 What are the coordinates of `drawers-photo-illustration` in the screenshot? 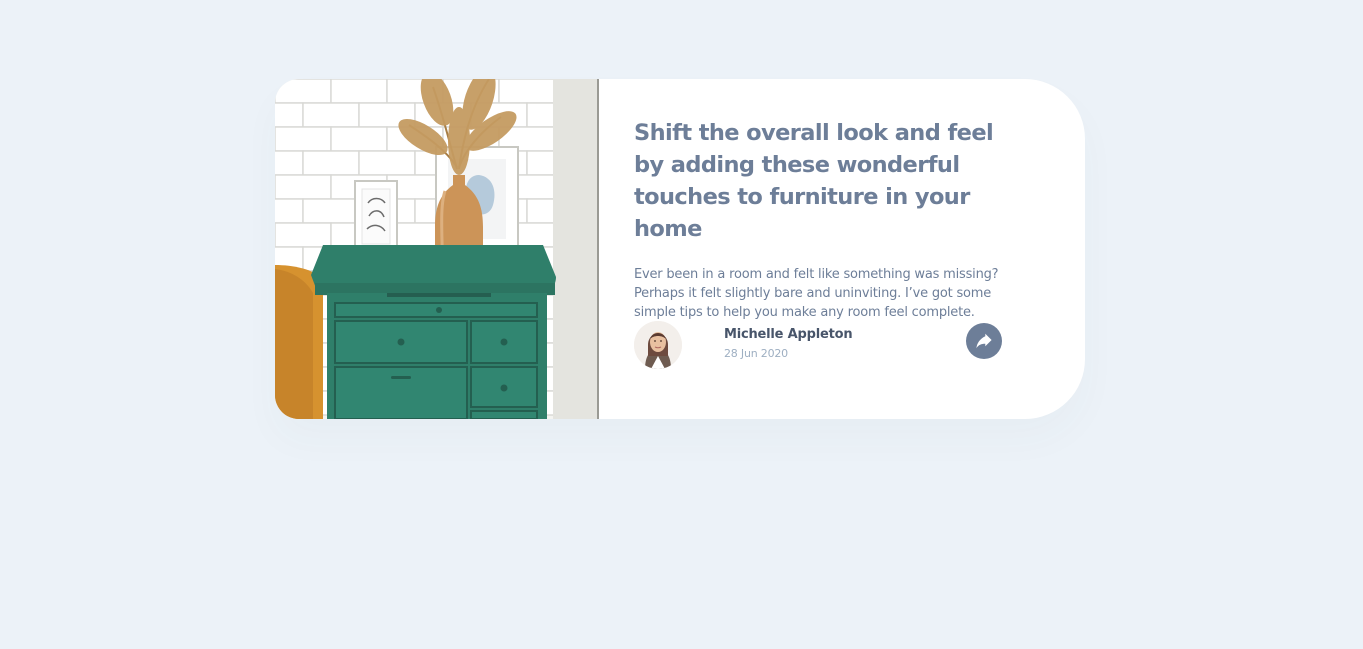 It's located at (437, 249).